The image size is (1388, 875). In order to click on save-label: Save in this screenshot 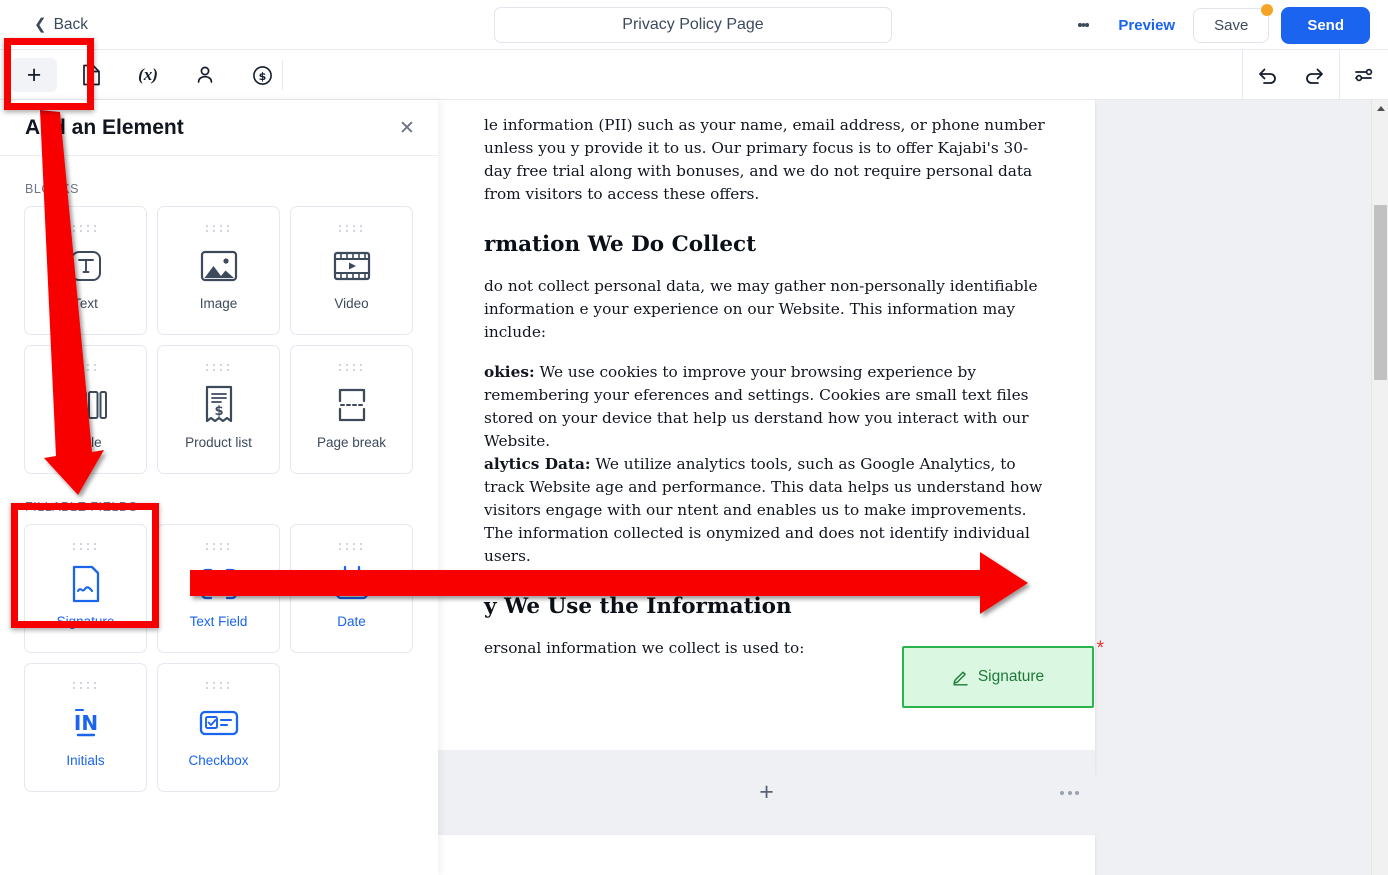, I will do `click(1231, 25)`.